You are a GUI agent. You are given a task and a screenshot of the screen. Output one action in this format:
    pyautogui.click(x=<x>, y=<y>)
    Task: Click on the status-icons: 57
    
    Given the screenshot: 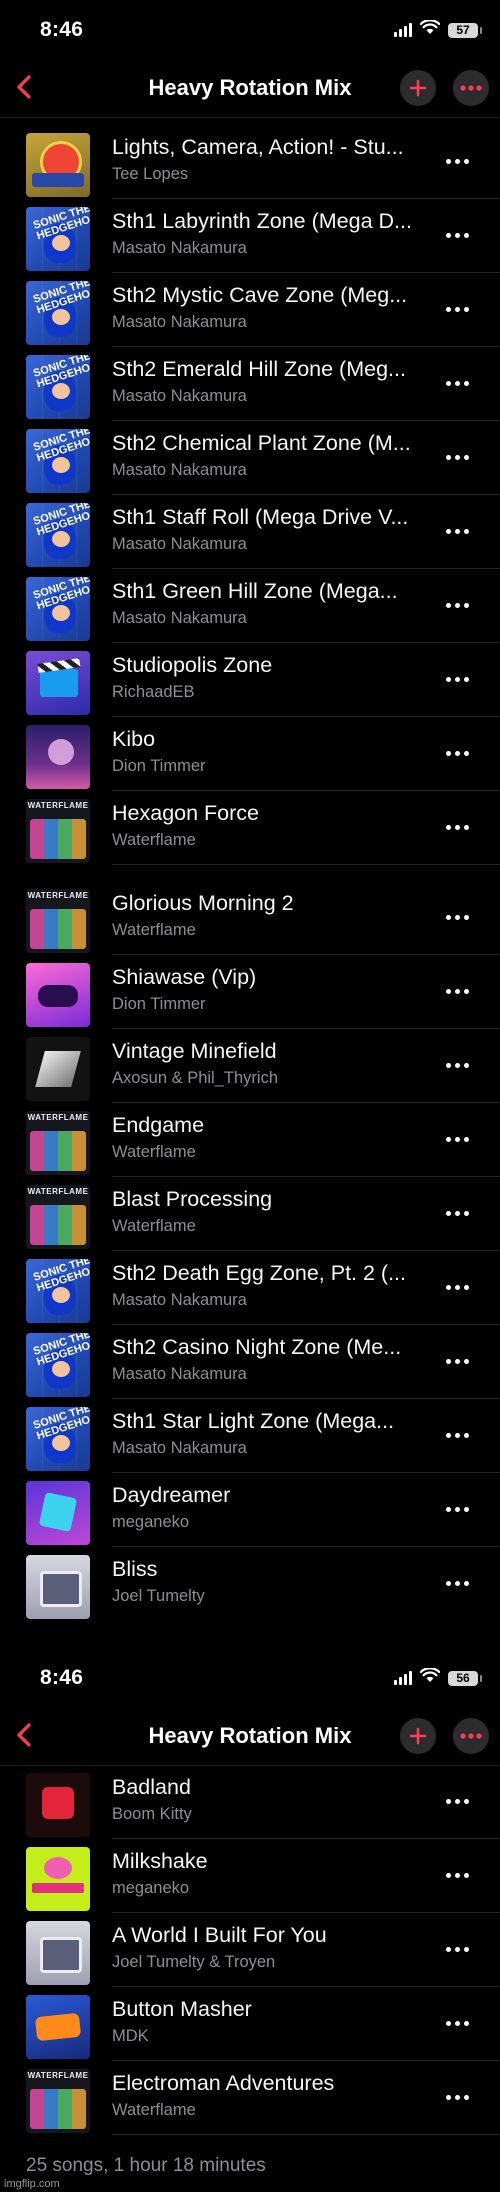 What is the action you would take?
    pyautogui.click(x=438, y=29)
    